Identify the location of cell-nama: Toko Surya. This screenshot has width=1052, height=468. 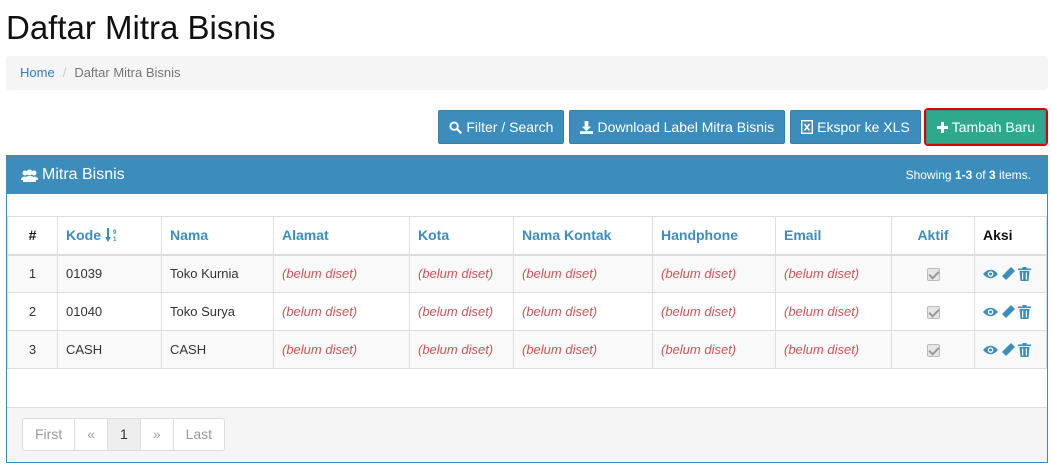
(217, 311).